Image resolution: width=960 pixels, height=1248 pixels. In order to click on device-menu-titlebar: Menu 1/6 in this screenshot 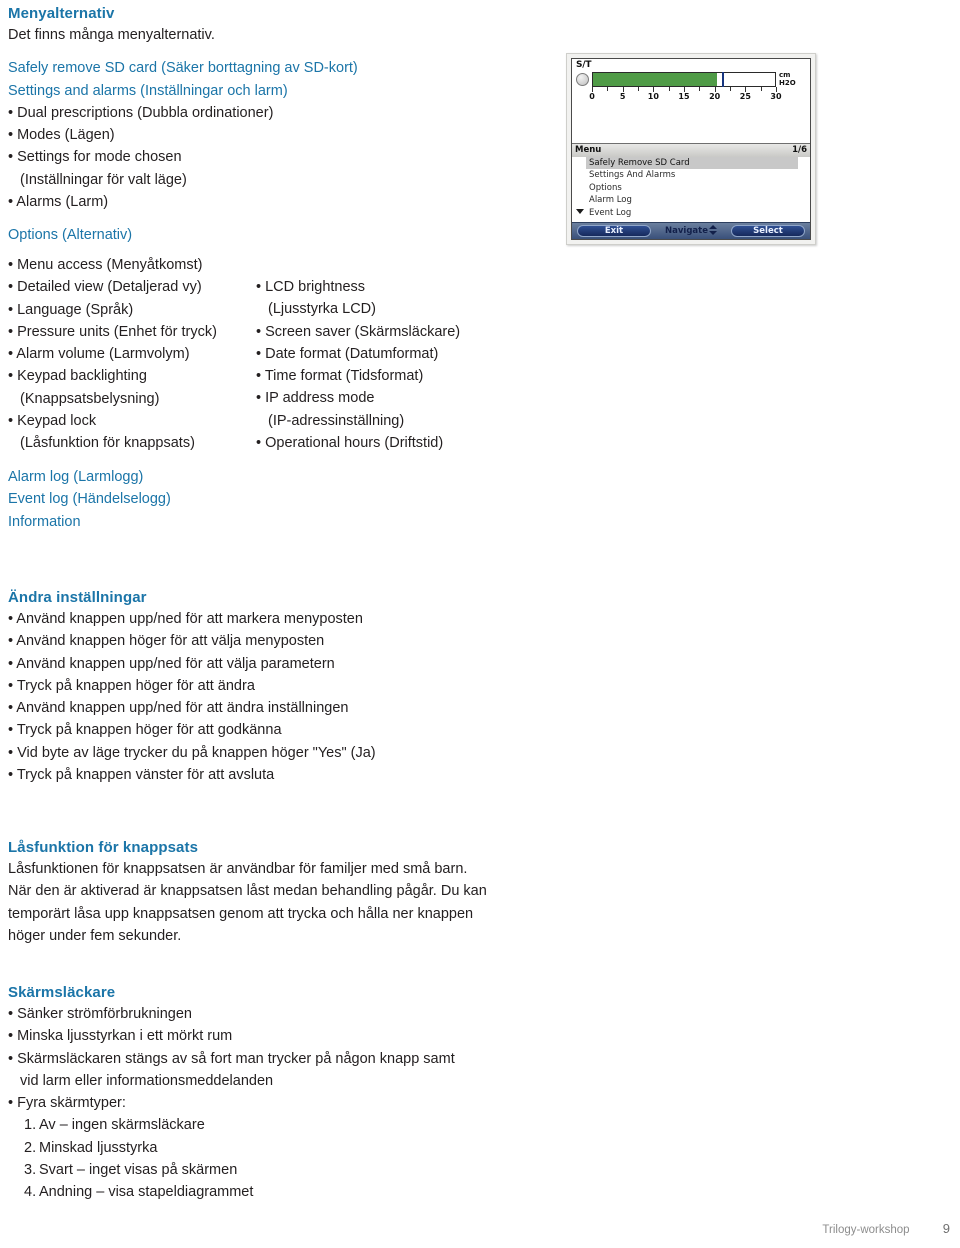, I will do `click(691, 150)`.